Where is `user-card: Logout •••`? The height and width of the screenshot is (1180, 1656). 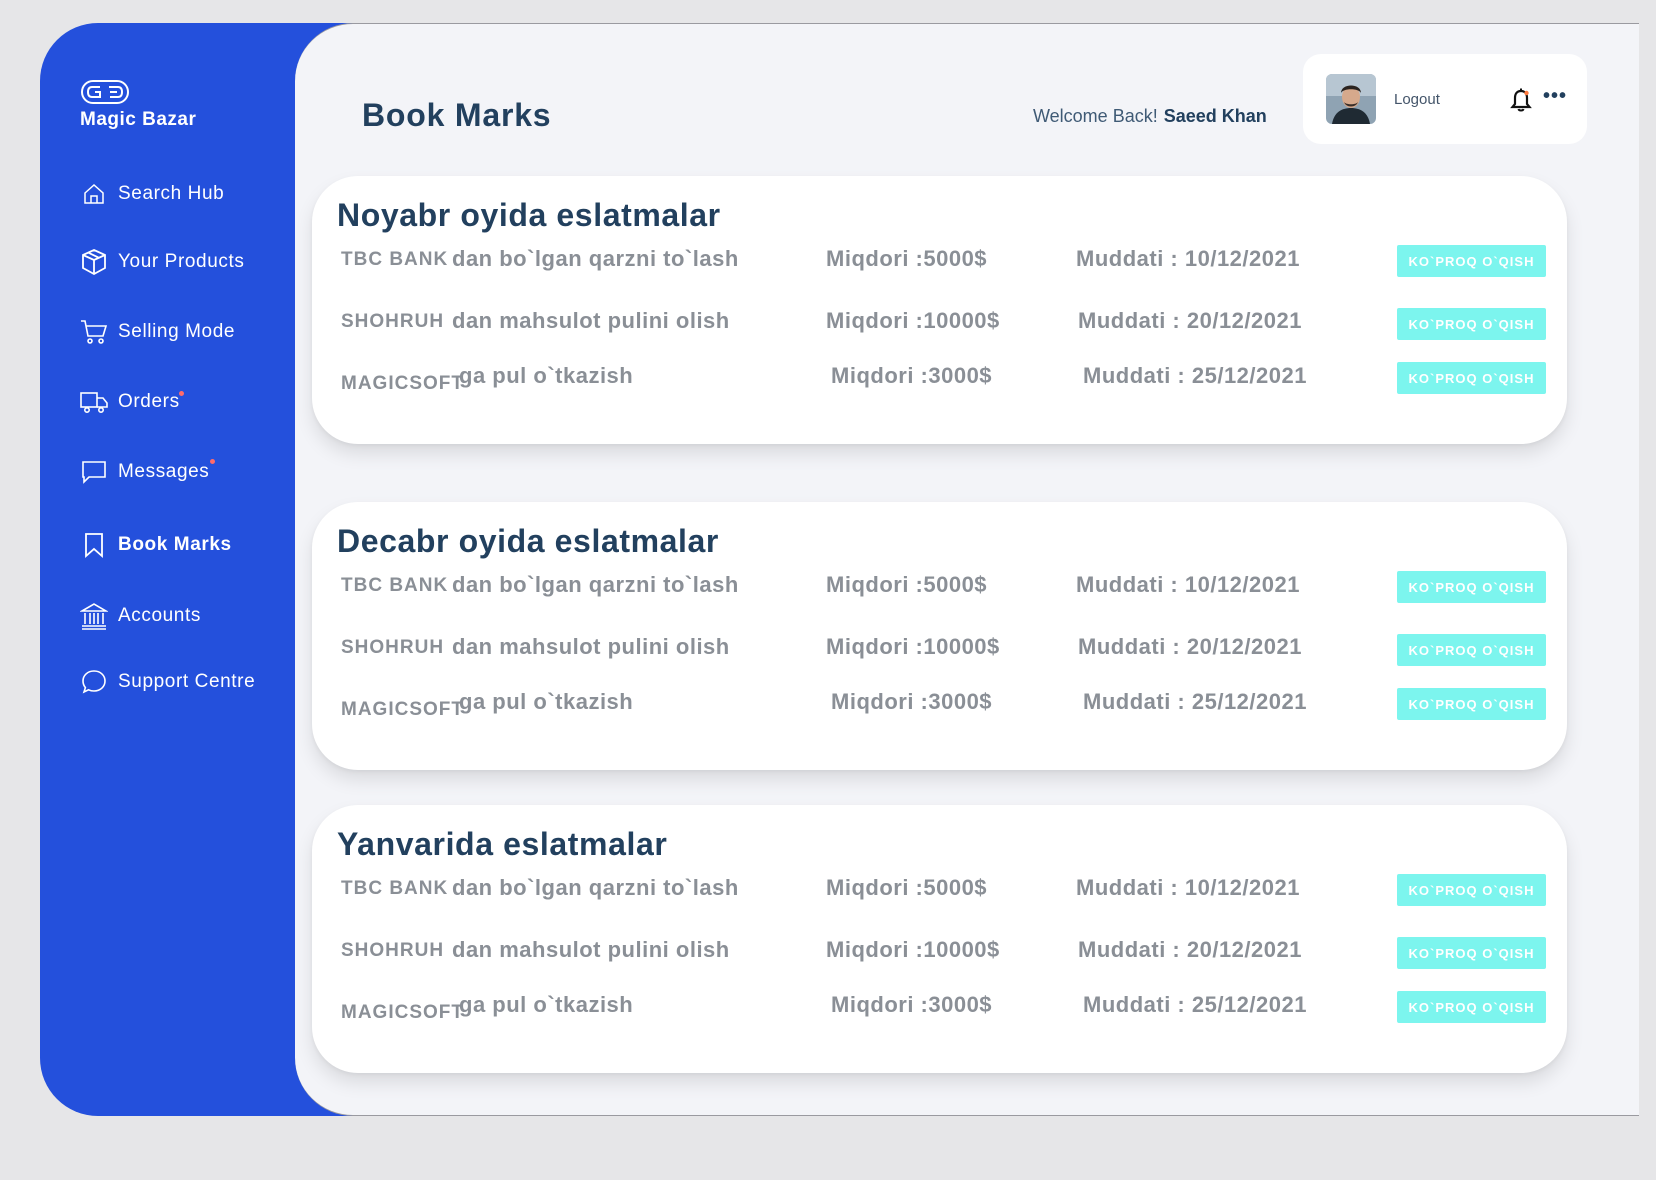
user-card: Logout ••• is located at coordinates (1445, 99).